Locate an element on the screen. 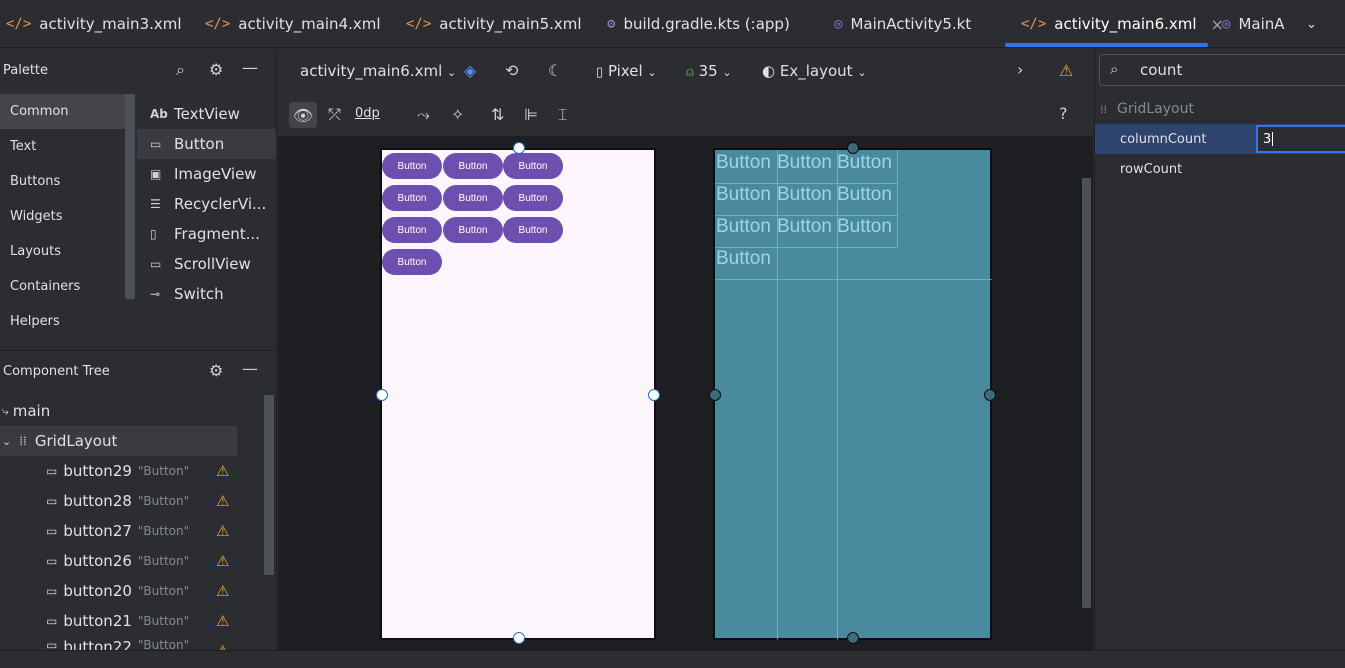 Image resolution: width=1345 pixels, height=668 pixels. clear-constraints-icon: ⤳ is located at coordinates (423, 115).